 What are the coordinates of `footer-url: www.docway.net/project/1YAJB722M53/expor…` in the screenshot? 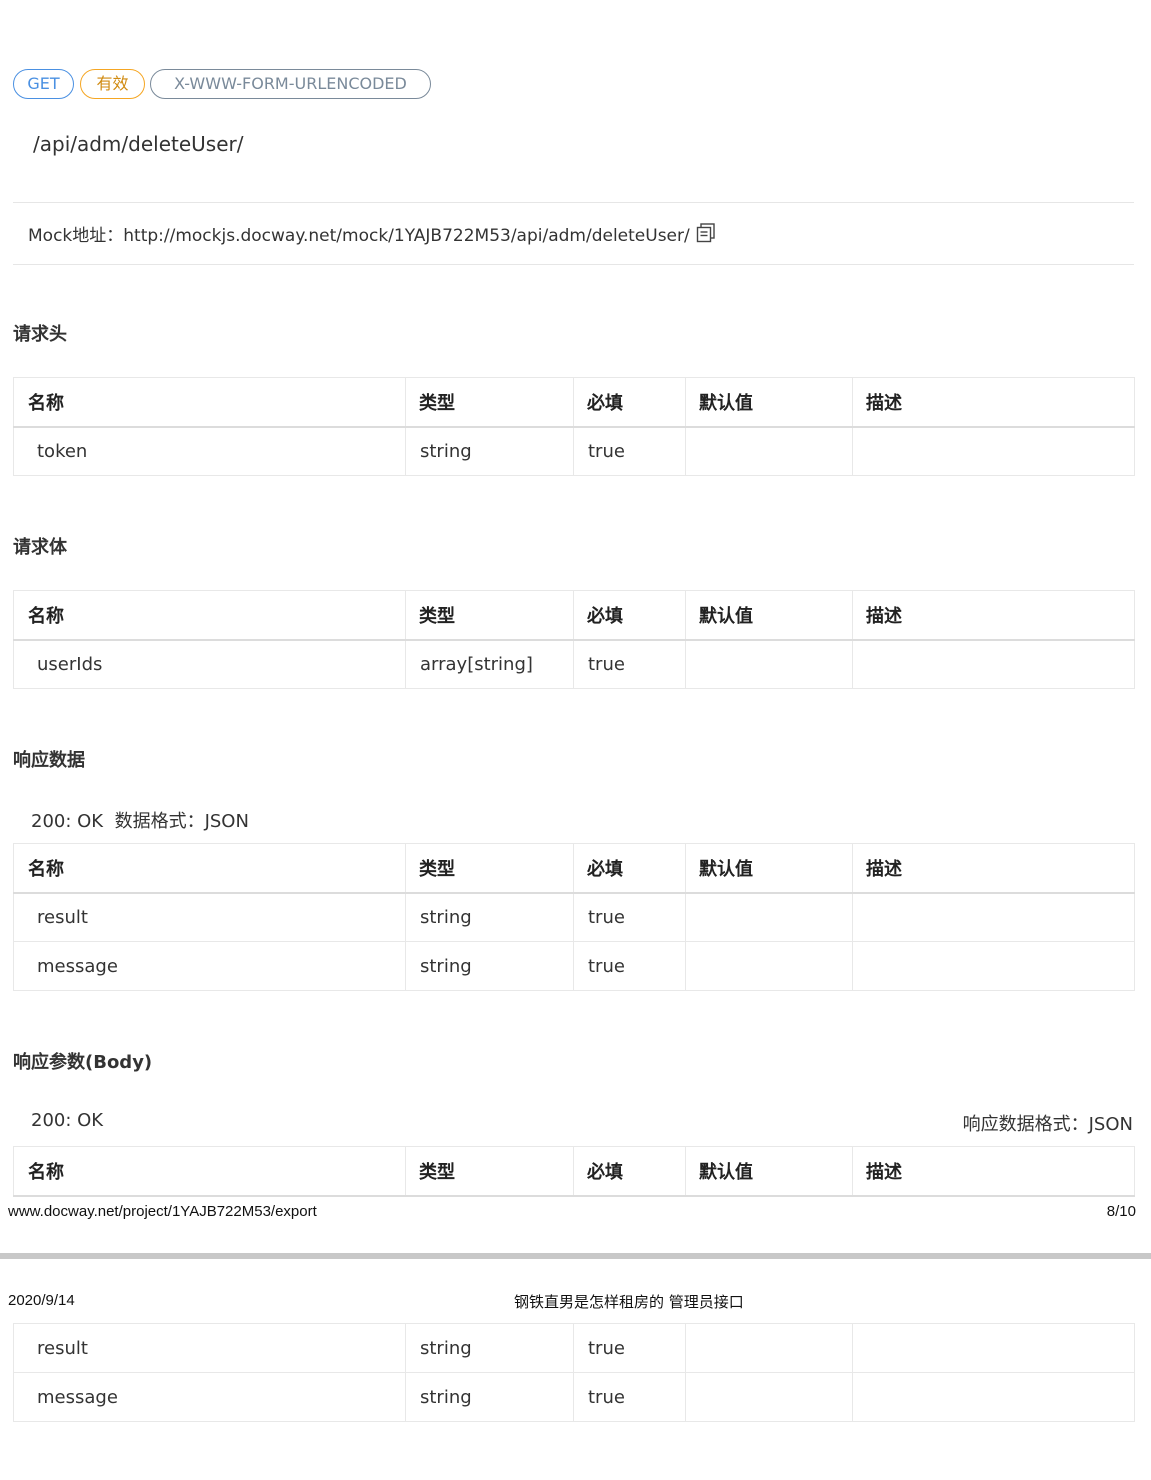 It's located at (162, 1211).